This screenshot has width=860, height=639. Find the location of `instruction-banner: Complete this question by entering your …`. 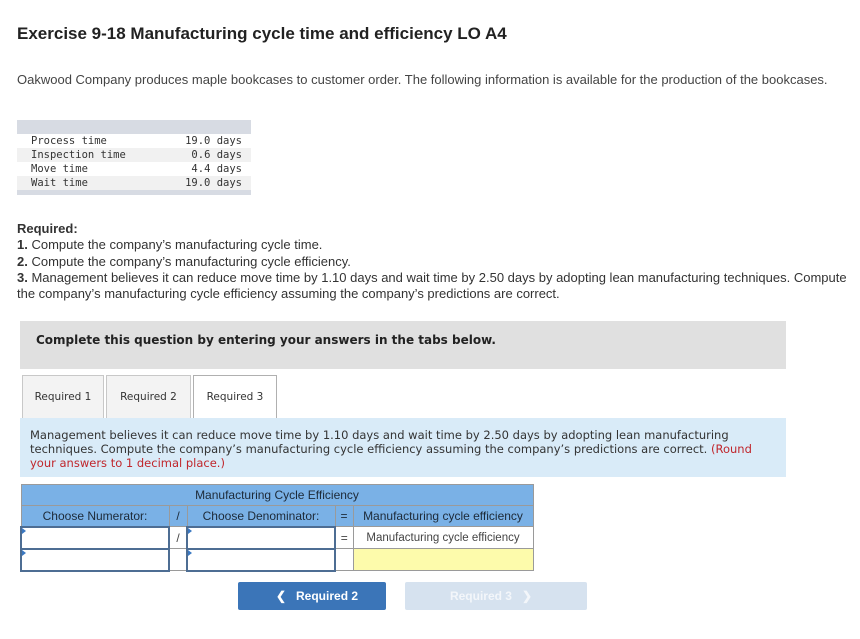

instruction-banner: Complete this question by entering your … is located at coordinates (403, 345).